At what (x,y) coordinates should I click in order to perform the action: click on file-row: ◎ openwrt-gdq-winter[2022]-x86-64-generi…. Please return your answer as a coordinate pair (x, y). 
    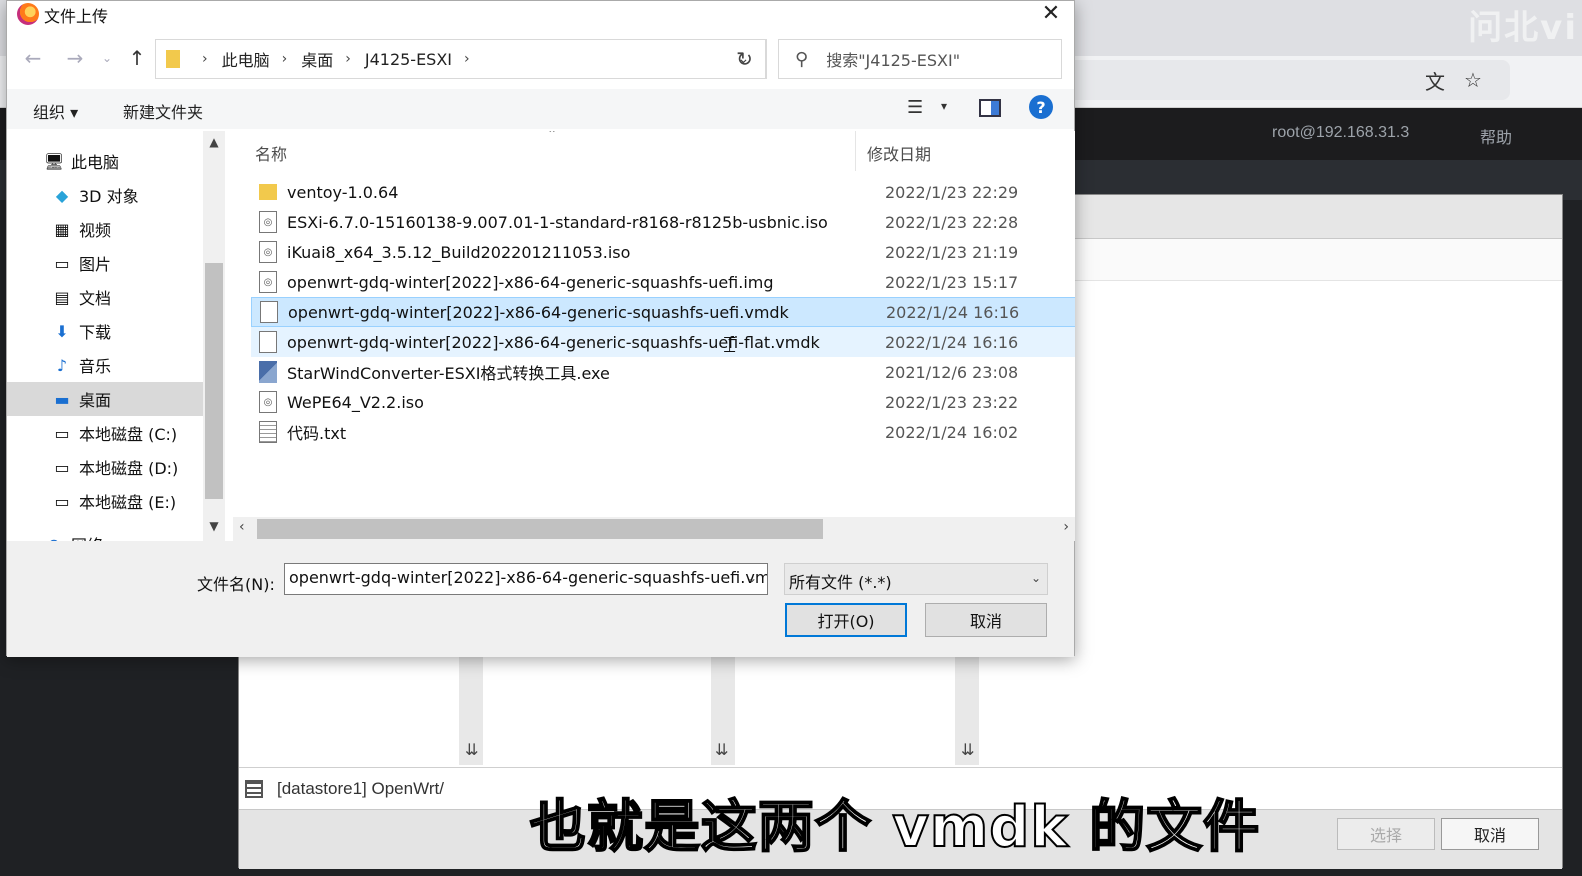
    Looking at the image, I should click on (663, 282).